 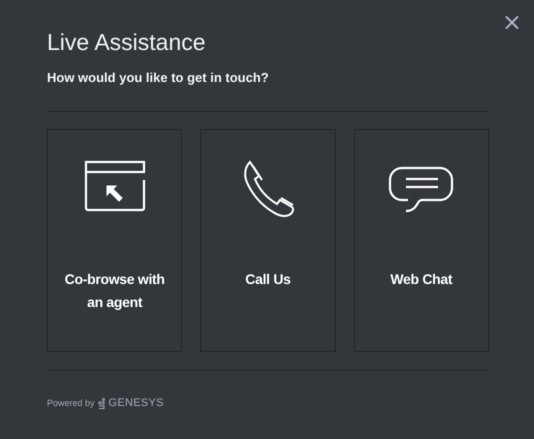 What do you see at coordinates (421, 240) in the screenshot?
I see `contact-option-card: Web Chat` at bounding box center [421, 240].